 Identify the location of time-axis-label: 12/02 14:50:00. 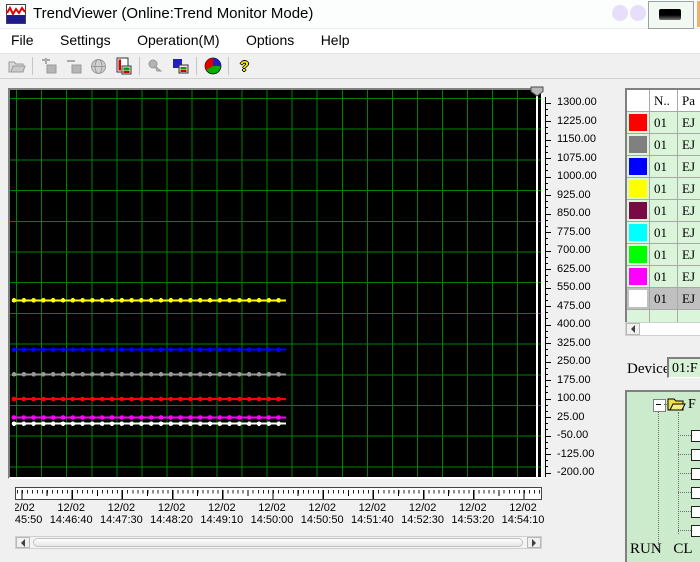
(272, 514).